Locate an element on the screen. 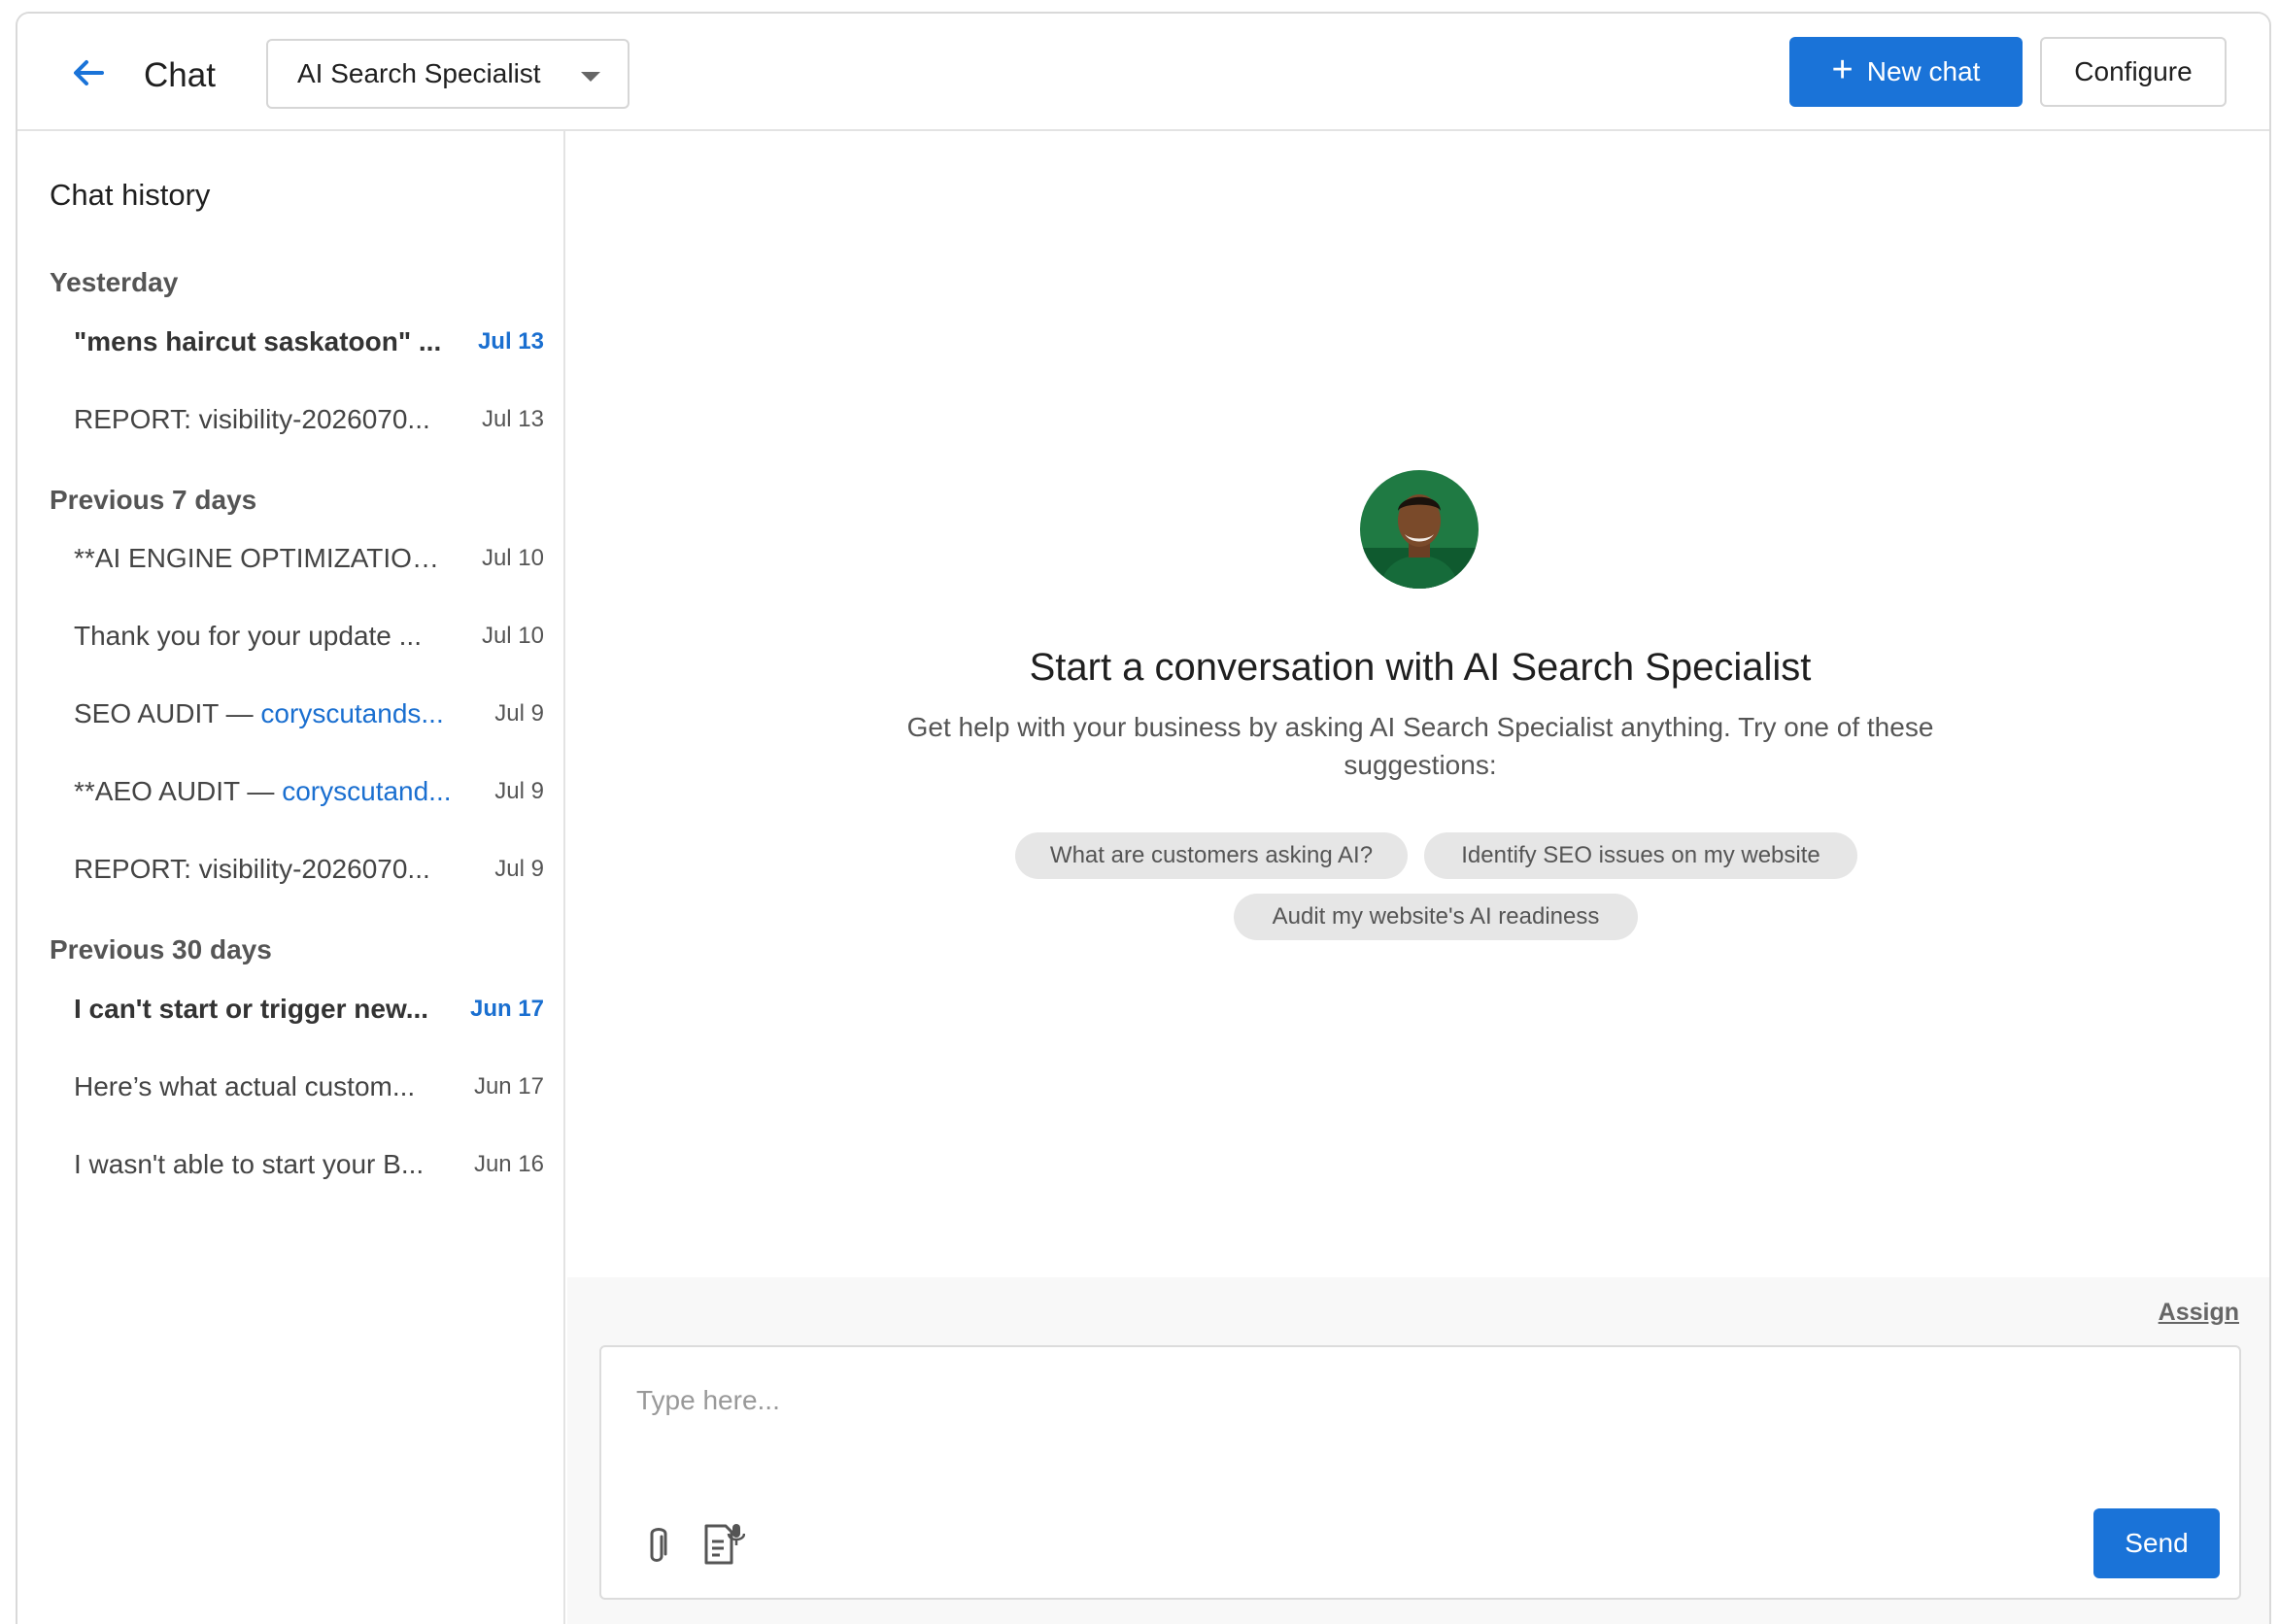  group-label-previous-7-days: Previous 7 days is located at coordinates (154, 500).